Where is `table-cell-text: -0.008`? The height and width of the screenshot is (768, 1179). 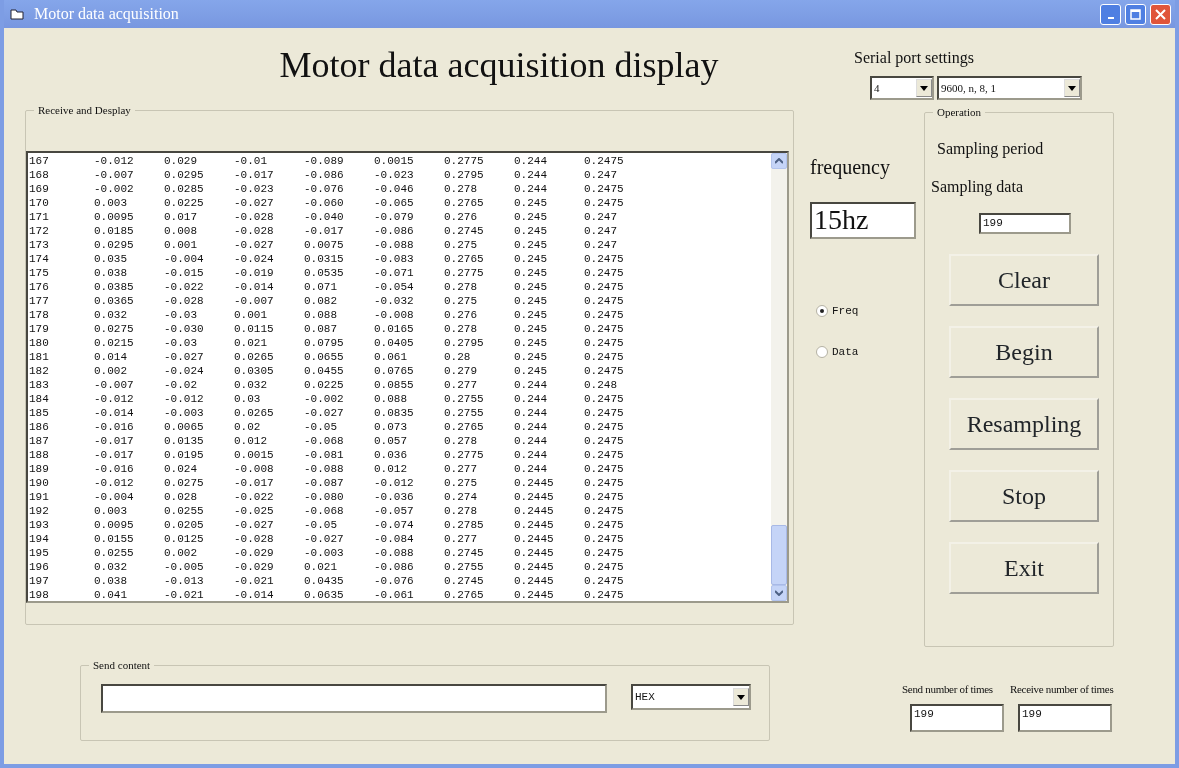 table-cell-text: -0.008 is located at coordinates (254, 469).